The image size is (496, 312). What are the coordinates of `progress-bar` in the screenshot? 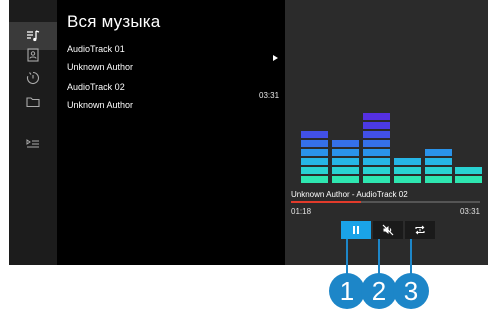 It's located at (385, 202).